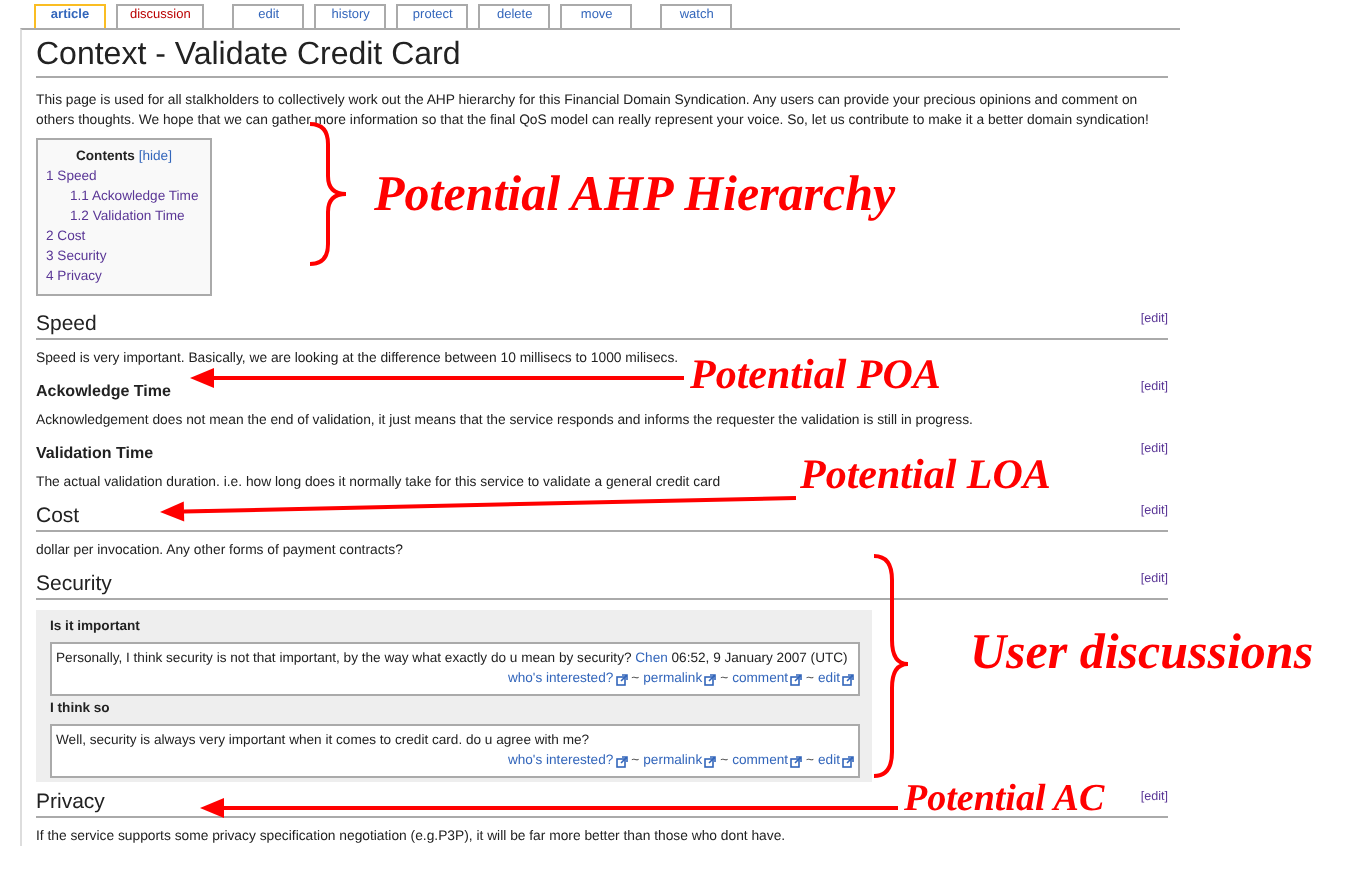 This screenshot has height=870, width=1362. Describe the element at coordinates (74, 585) in the screenshot. I see `section-heading: Security` at that location.